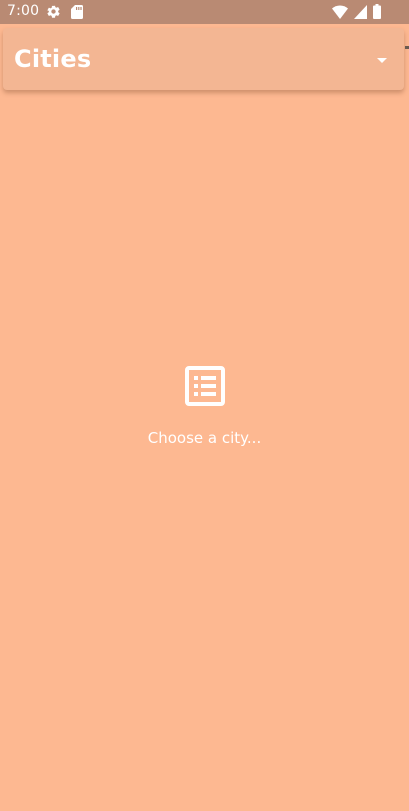 Image resolution: width=409 pixels, height=811 pixels. What do you see at coordinates (377, 11) in the screenshot?
I see `battery-icon` at bounding box center [377, 11].